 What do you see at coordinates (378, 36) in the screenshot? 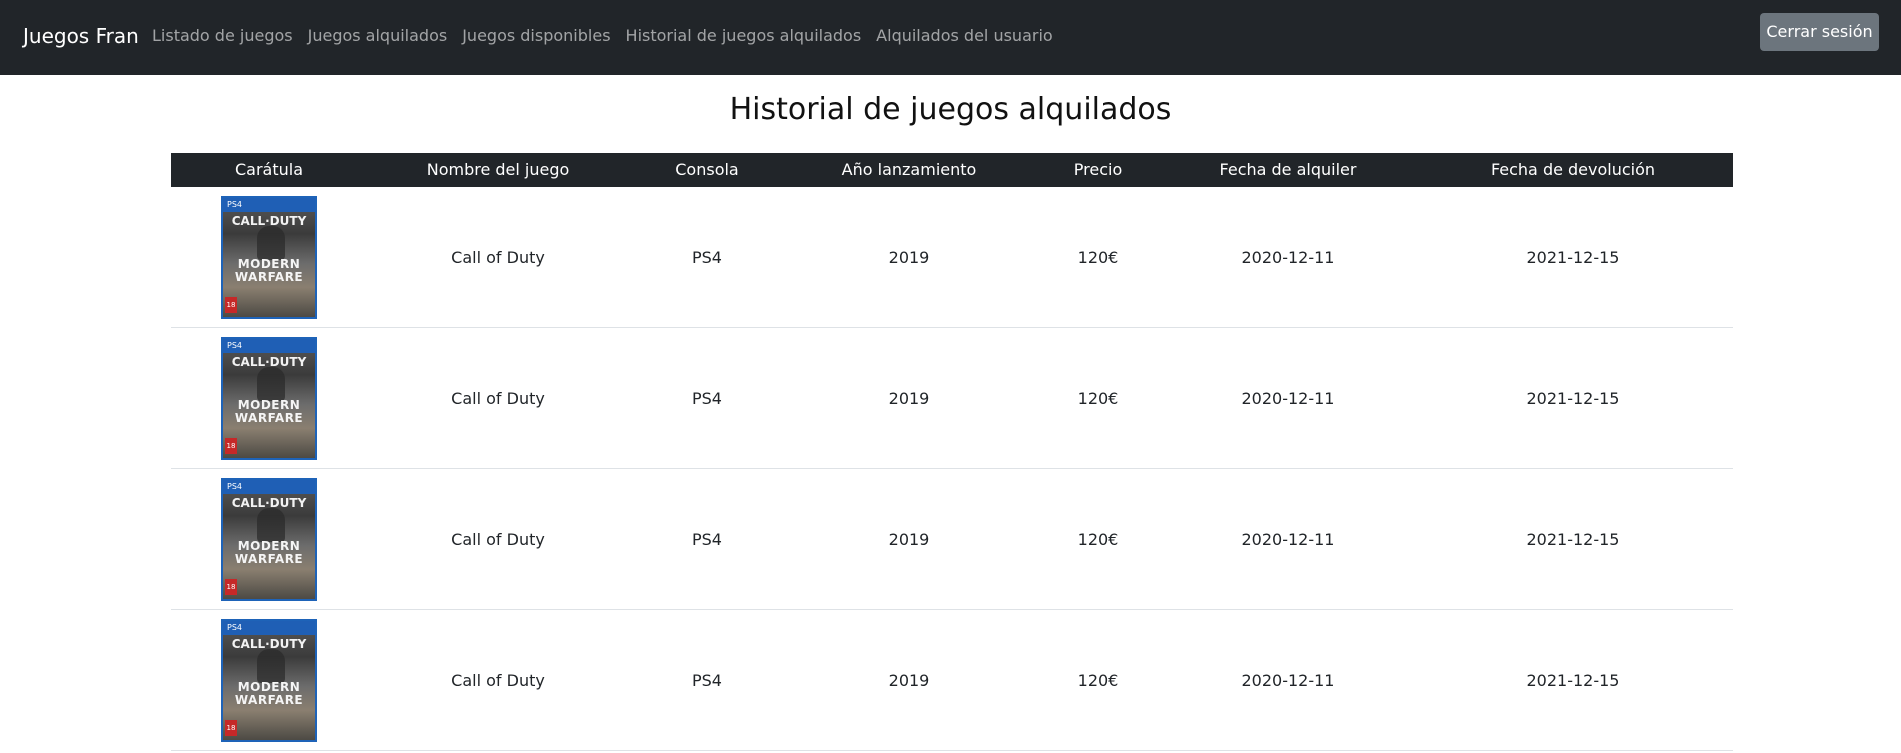
I see `nav-link-alquilados: Juegos alquilados` at bounding box center [378, 36].